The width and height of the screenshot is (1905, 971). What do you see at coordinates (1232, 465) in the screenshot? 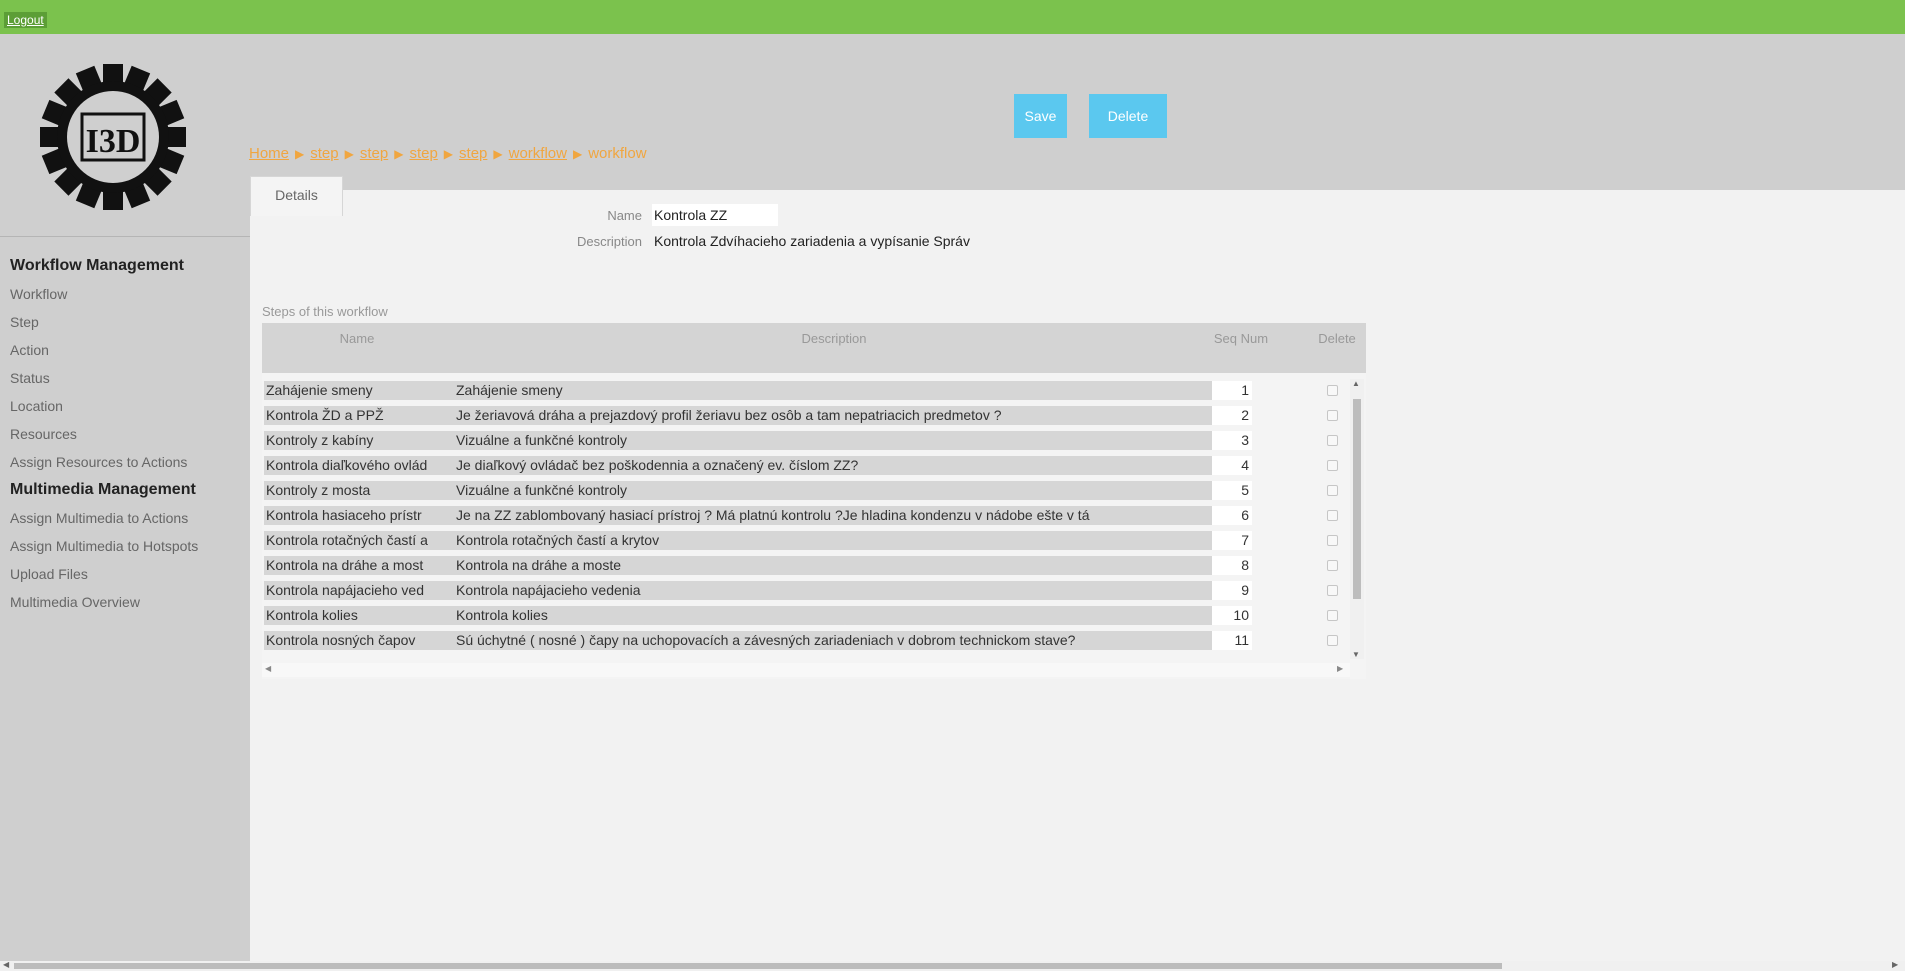
I see `step-seq-input: 4` at bounding box center [1232, 465].